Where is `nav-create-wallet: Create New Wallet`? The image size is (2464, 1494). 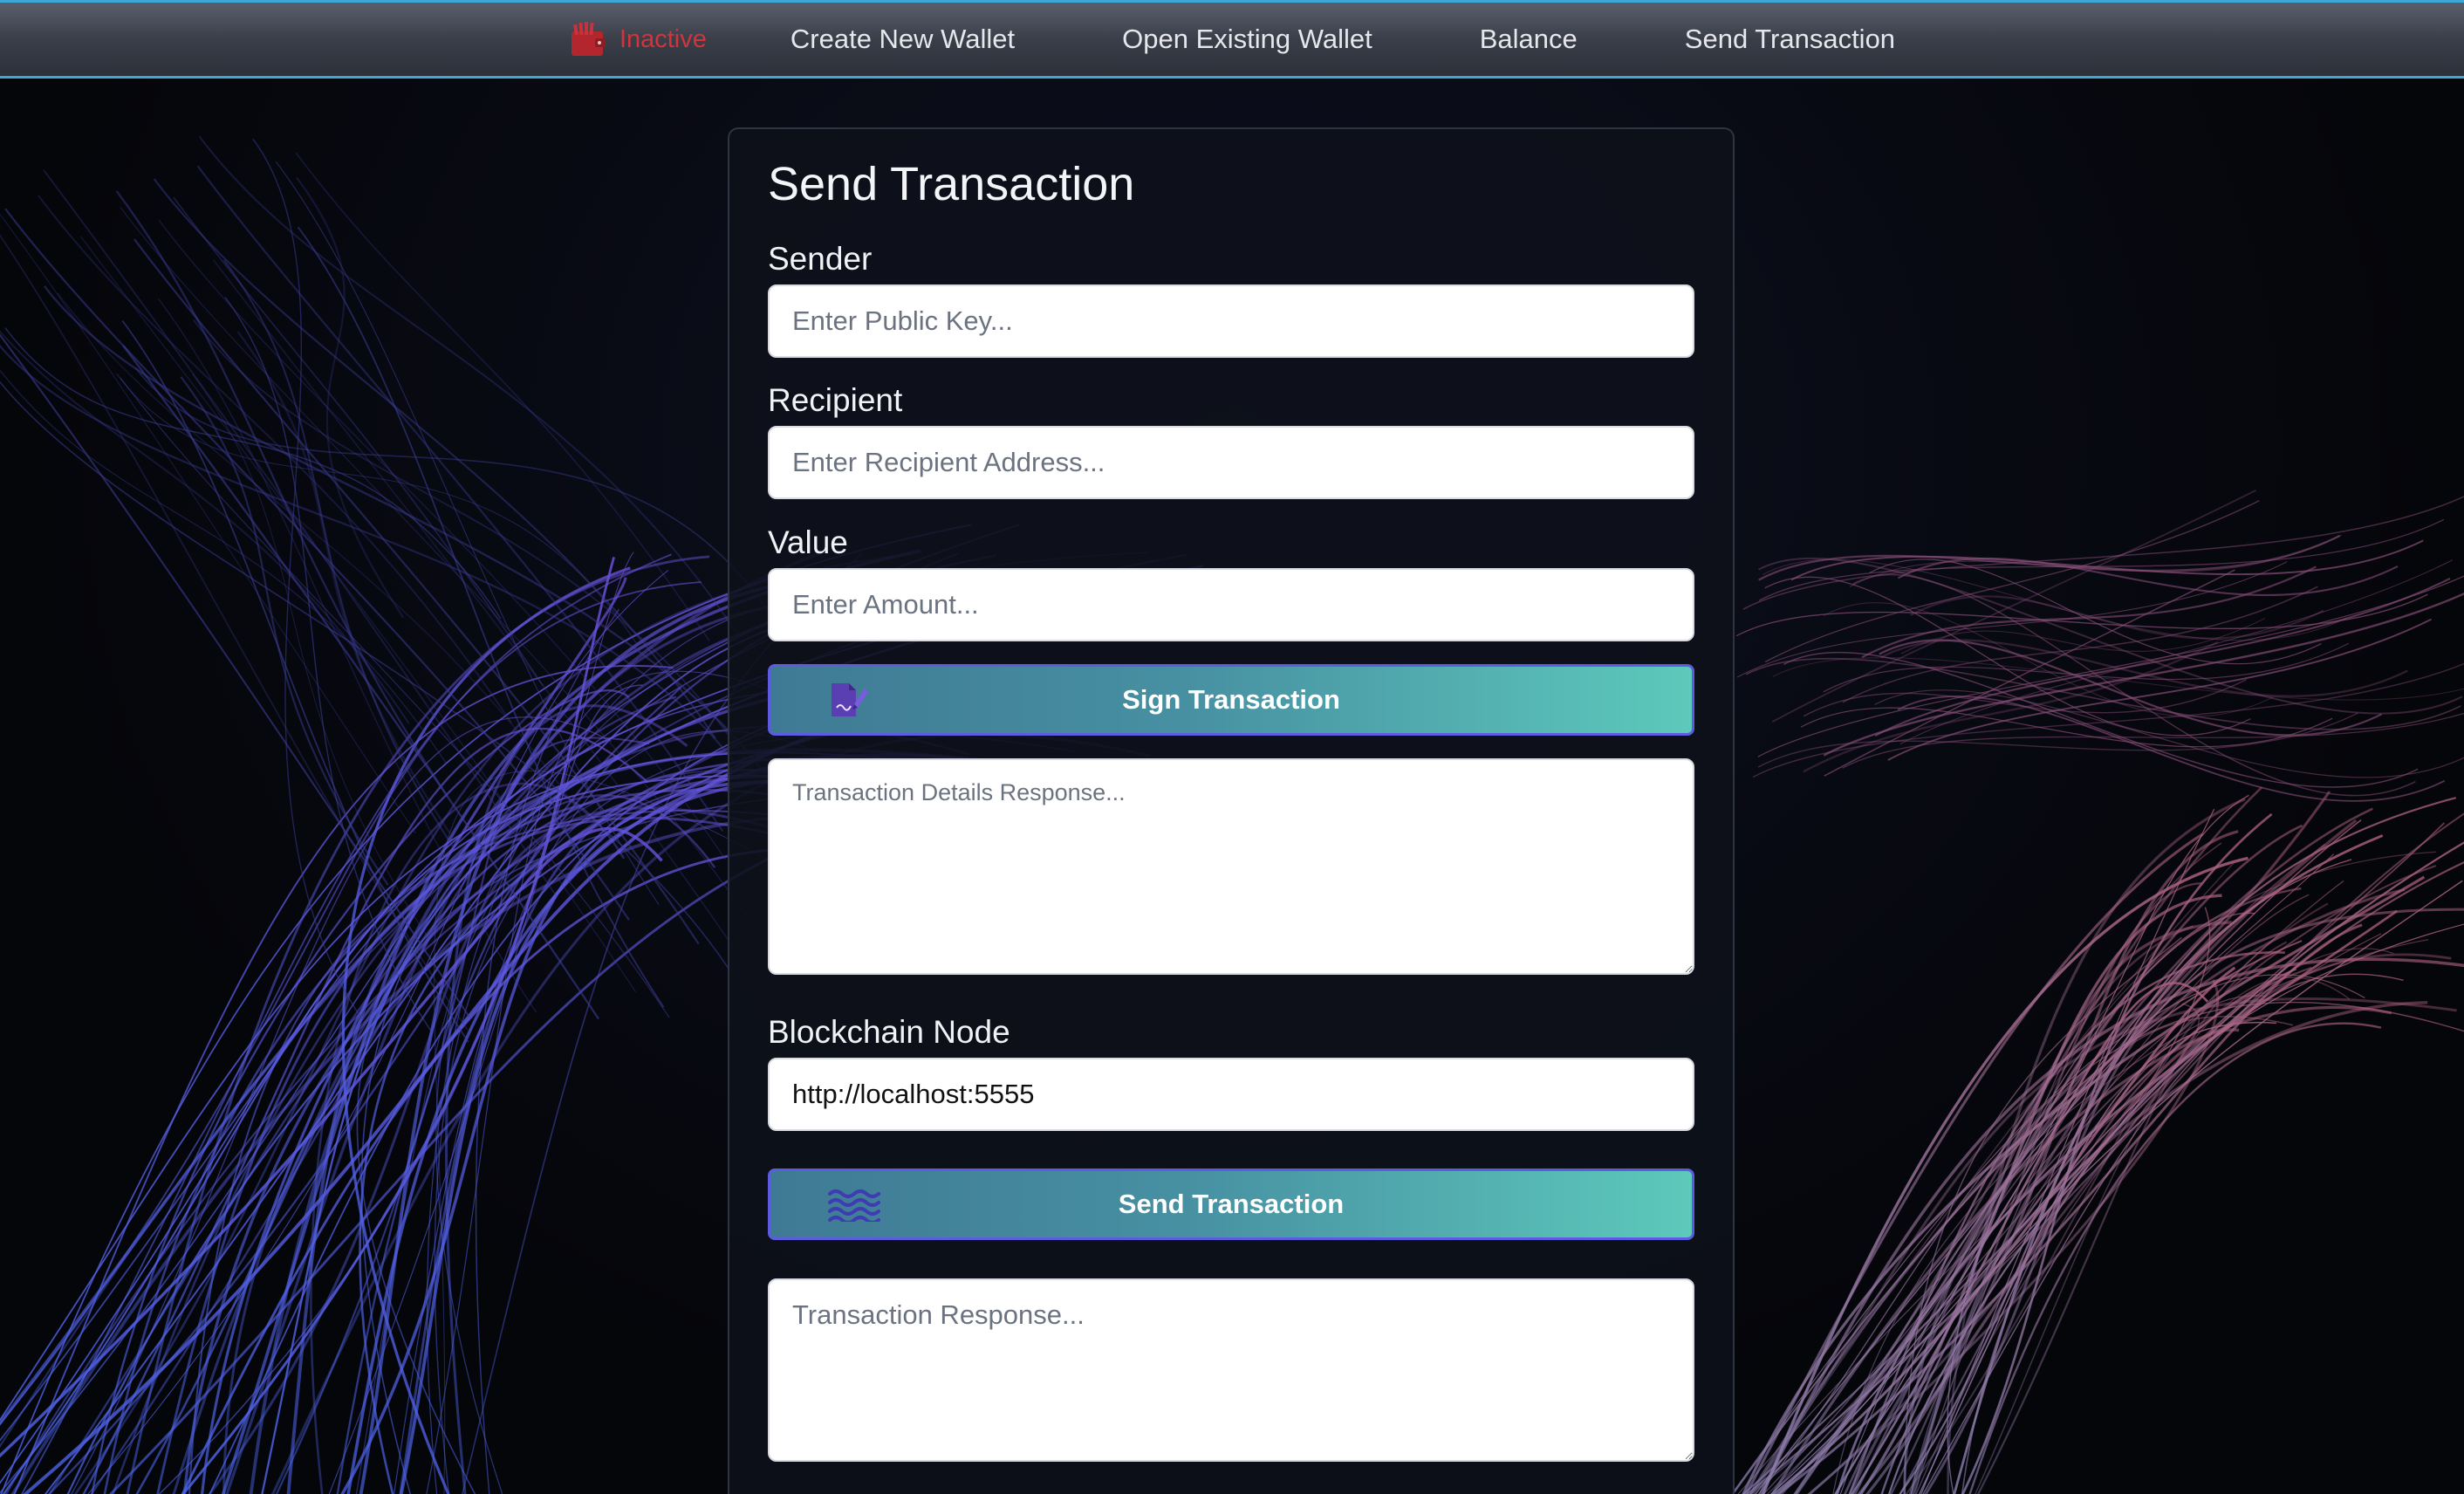
nav-create-wallet: Create New Wallet is located at coordinates (903, 39).